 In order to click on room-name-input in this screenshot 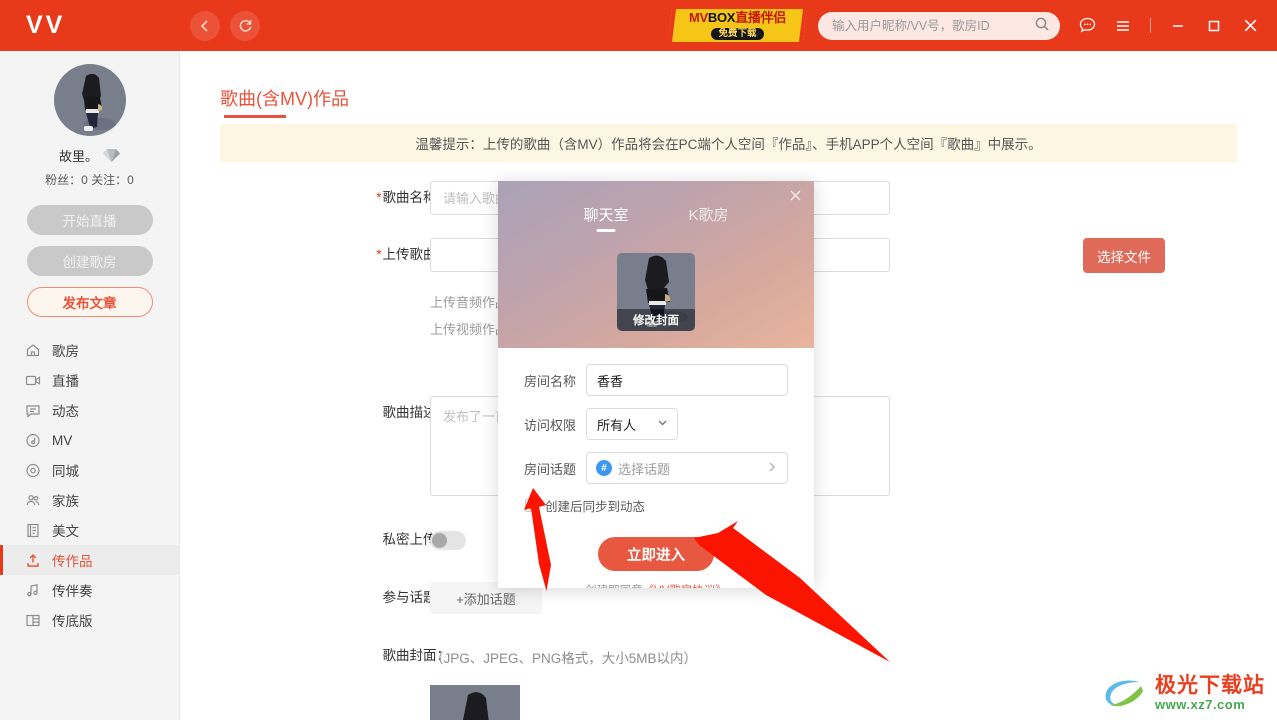, I will do `click(687, 380)`.